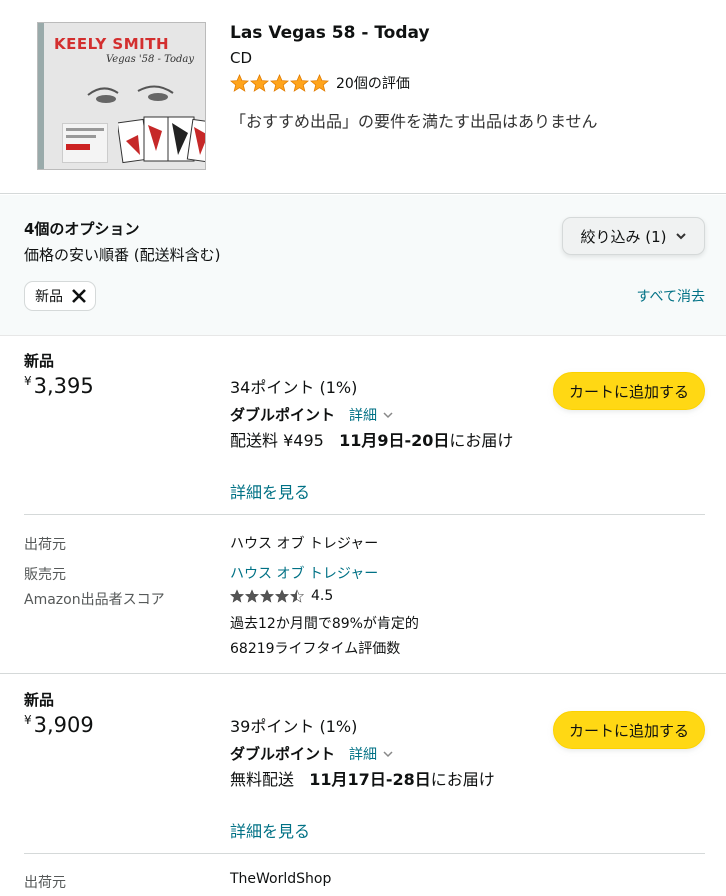 The width and height of the screenshot is (726, 896). What do you see at coordinates (304, 544) in the screenshot?
I see `shipper-name: ハウス オブ トレジャー` at bounding box center [304, 544].